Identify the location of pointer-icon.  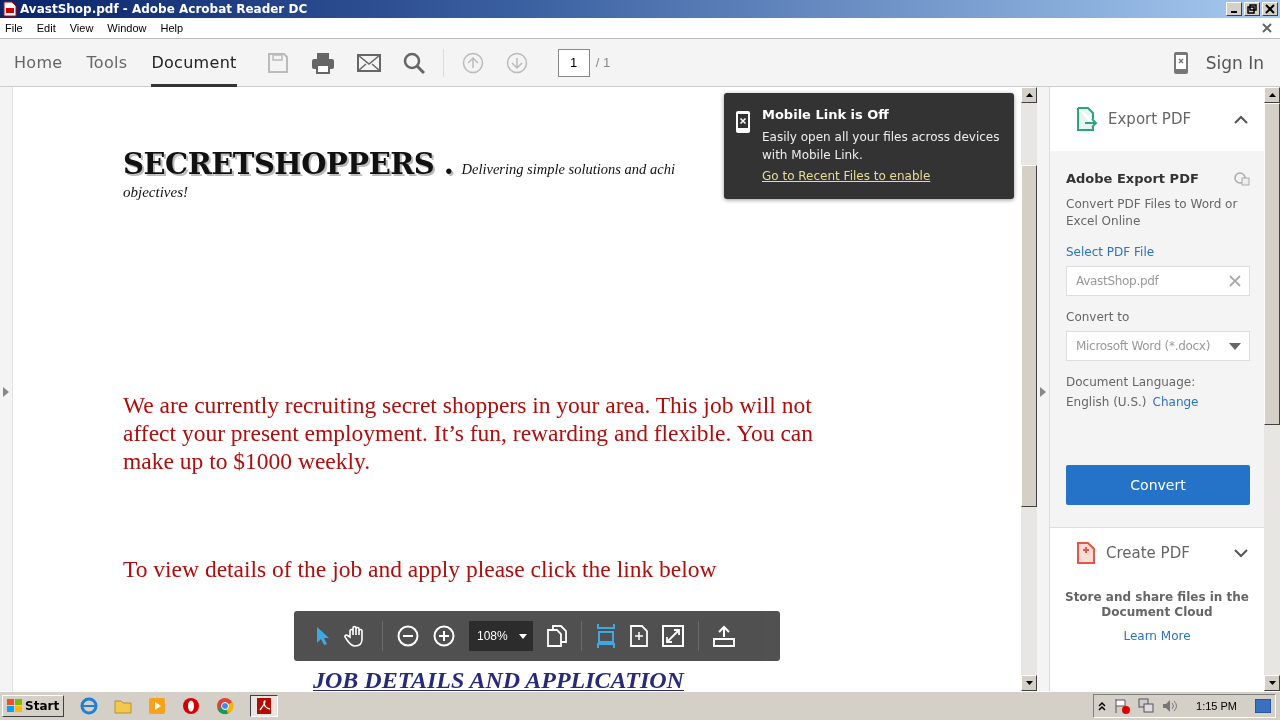
(323, 636).